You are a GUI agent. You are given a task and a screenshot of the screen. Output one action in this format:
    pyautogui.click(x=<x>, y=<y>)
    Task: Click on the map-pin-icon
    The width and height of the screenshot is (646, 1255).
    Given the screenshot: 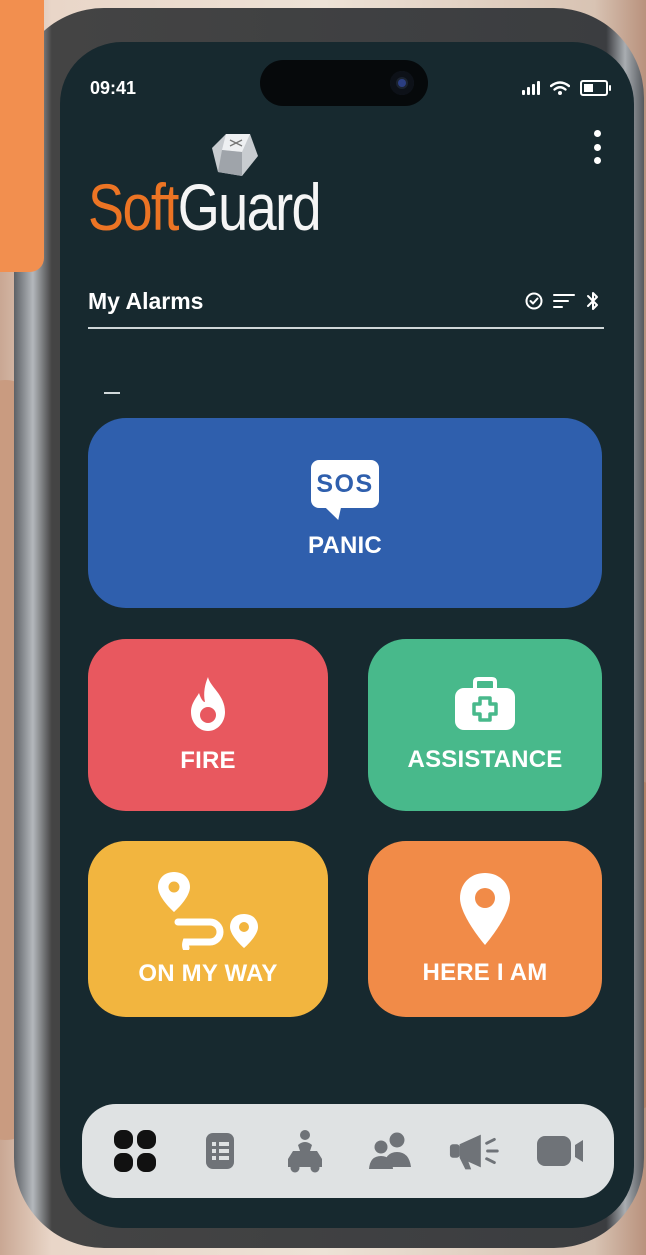 What is the action you would take?
    pyautogui.click(x=485, y=909)
    